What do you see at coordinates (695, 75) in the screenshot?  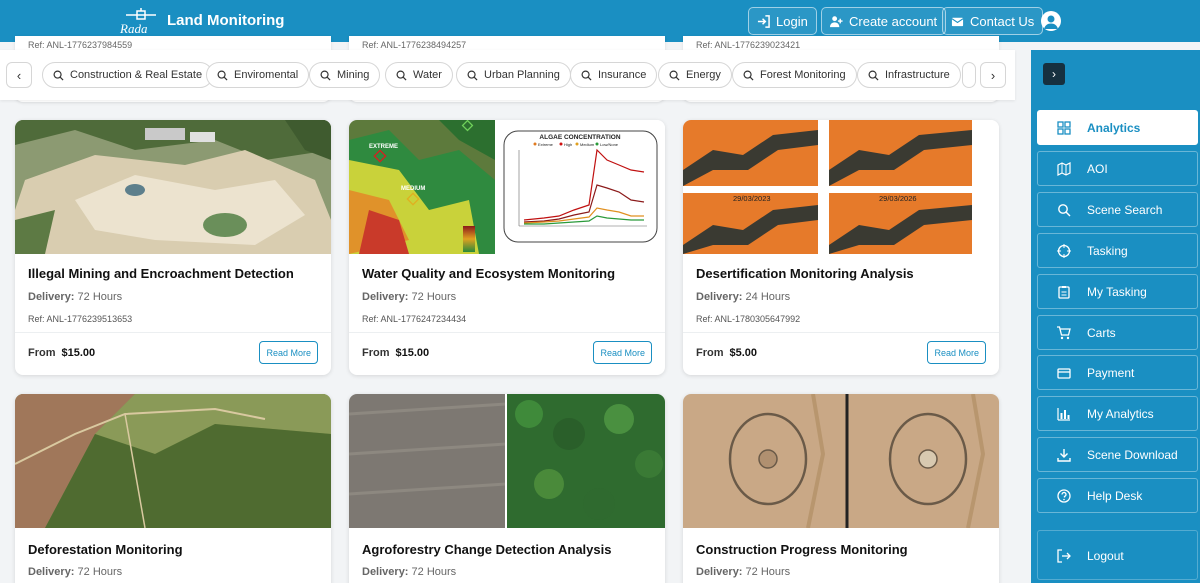 I see `category-chip: Energy` at bounding box center [695, 75].